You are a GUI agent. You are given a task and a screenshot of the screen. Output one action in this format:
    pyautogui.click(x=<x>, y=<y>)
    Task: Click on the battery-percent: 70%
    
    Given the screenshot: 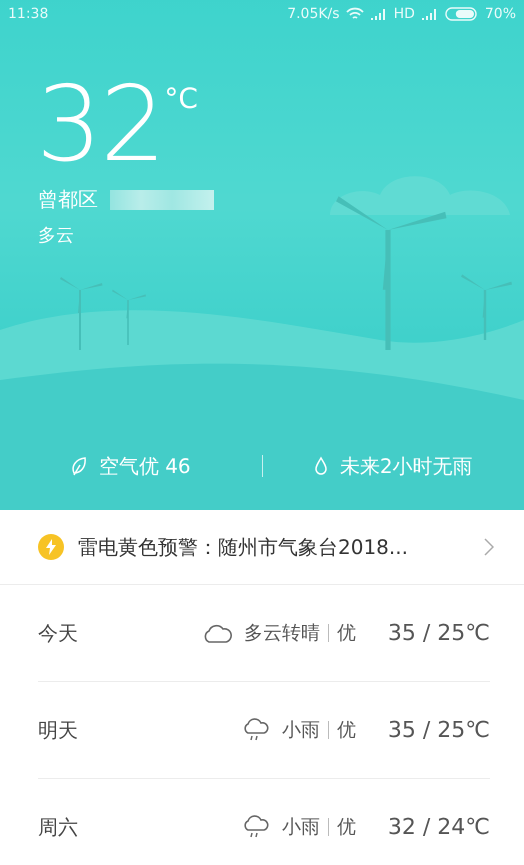 What is the action you would take?
    pyautogui.click(x=500, y=14)
    